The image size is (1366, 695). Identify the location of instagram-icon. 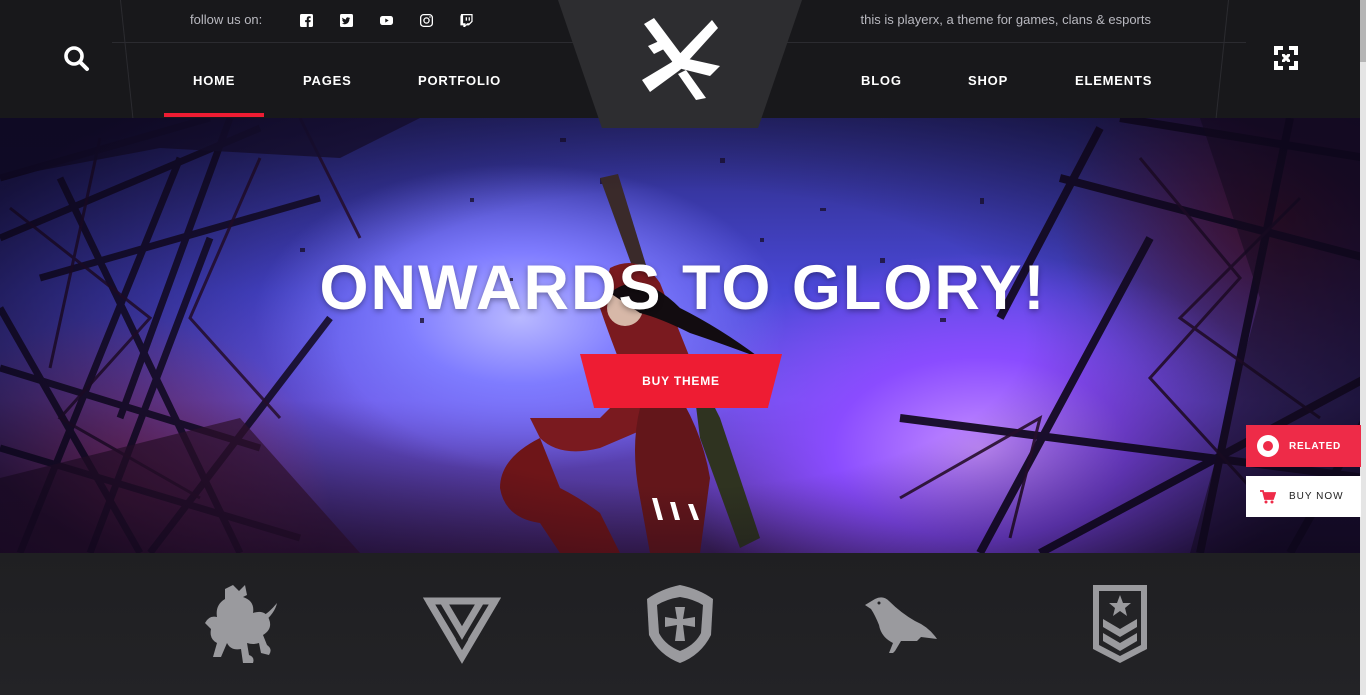
(440, 20).